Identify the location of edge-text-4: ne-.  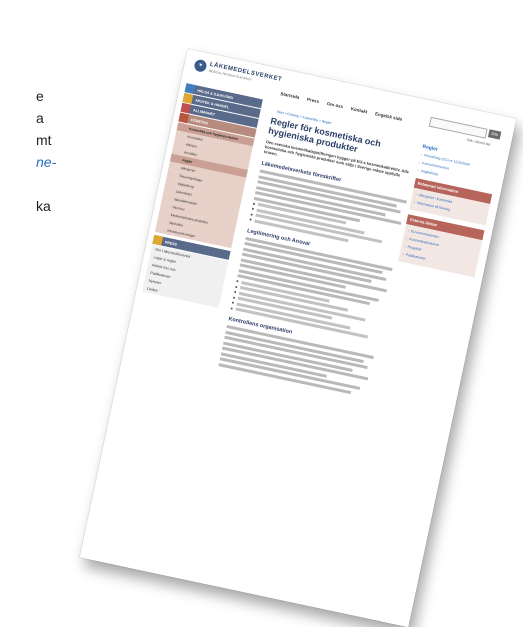
(46, 162).